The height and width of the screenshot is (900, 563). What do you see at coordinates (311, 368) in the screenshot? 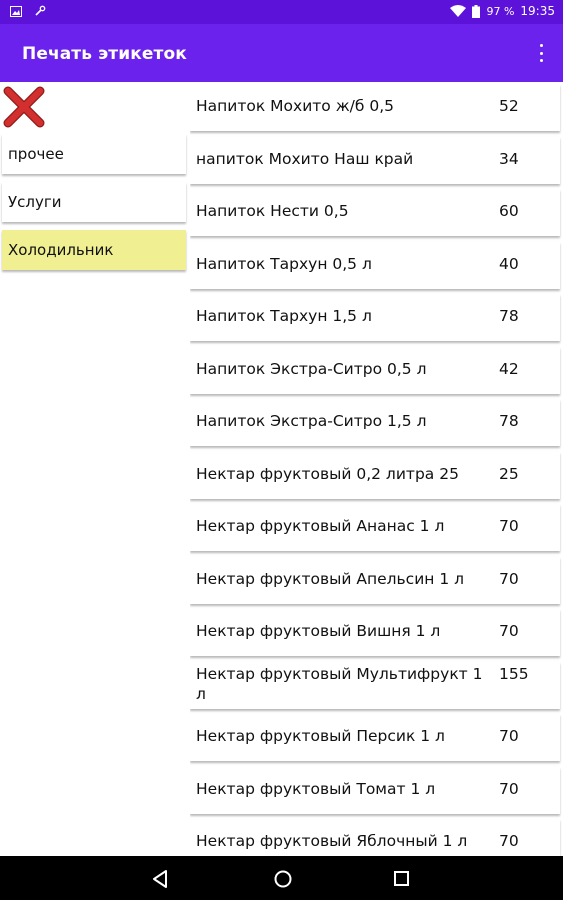
I see `product-name: Напиток Экстра-Ситро 0,5 л` at bounding box center [311, 368].